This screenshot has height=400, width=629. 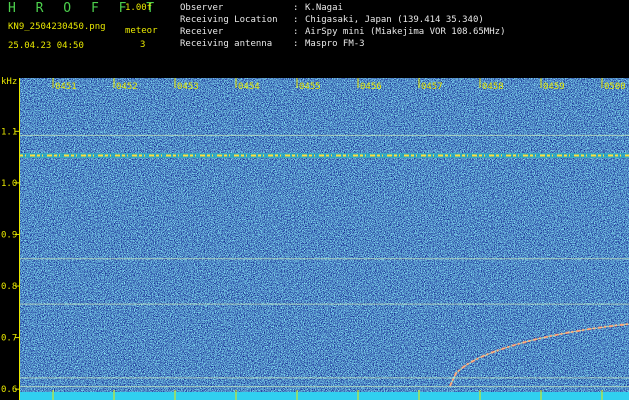 I want to click on time-tick-label: 0451, so click(x=66, y=87).